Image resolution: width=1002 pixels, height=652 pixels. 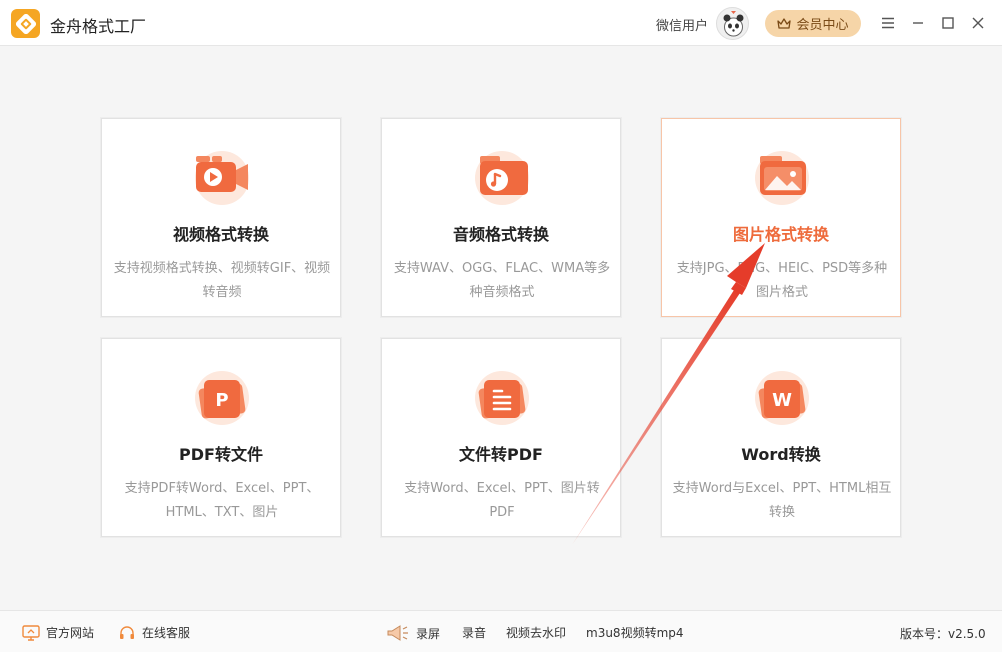 I want to click on m3u8-to-mp4-link: m3u8视频转mp4, so click(x=635, y=632).